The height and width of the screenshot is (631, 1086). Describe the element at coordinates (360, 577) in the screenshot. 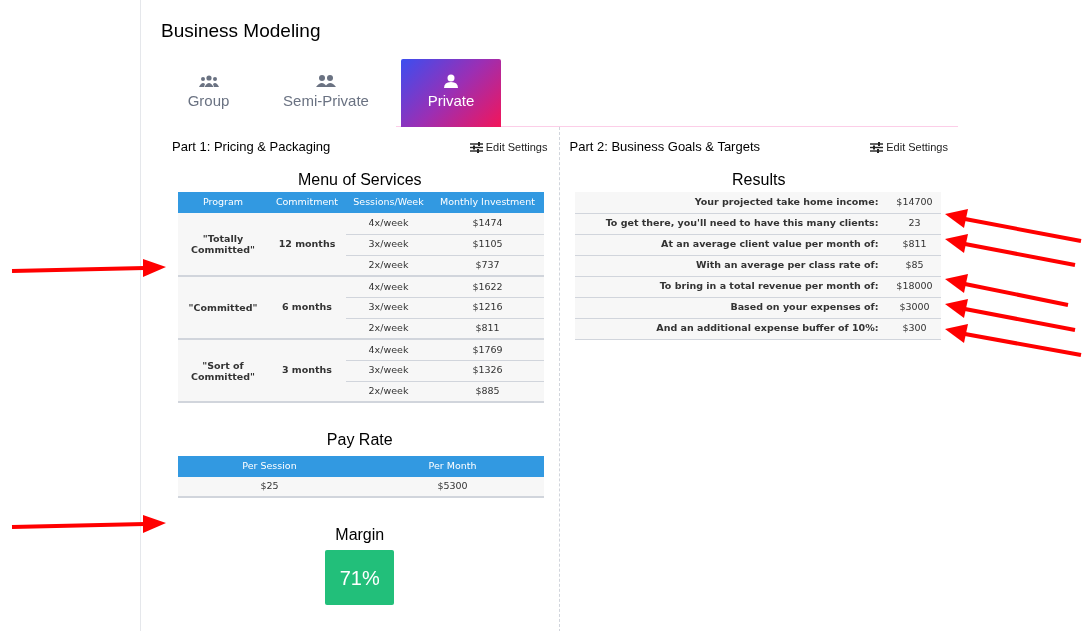

I see `margin-badge: 71%` at that location.